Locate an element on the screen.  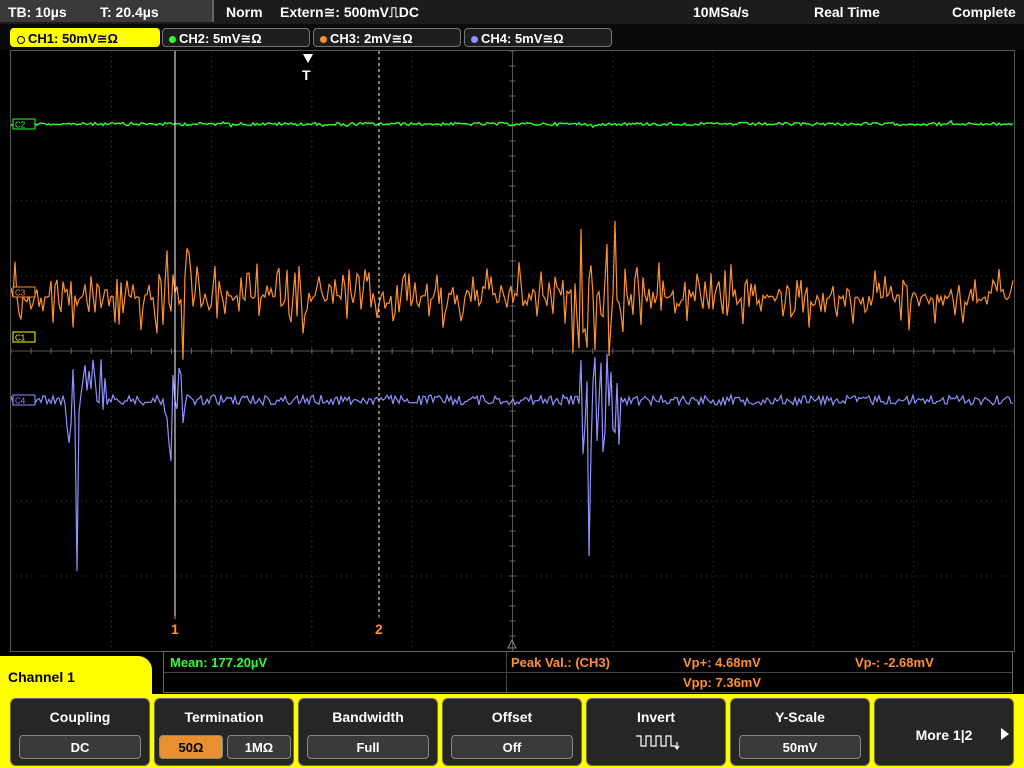
cursor-1-label: 1 is located at coordinates (175, 629).